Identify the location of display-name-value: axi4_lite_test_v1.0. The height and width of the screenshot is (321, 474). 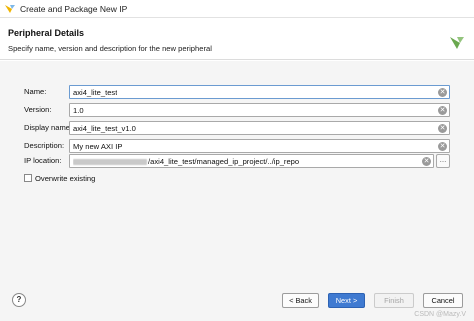
(104, 128).